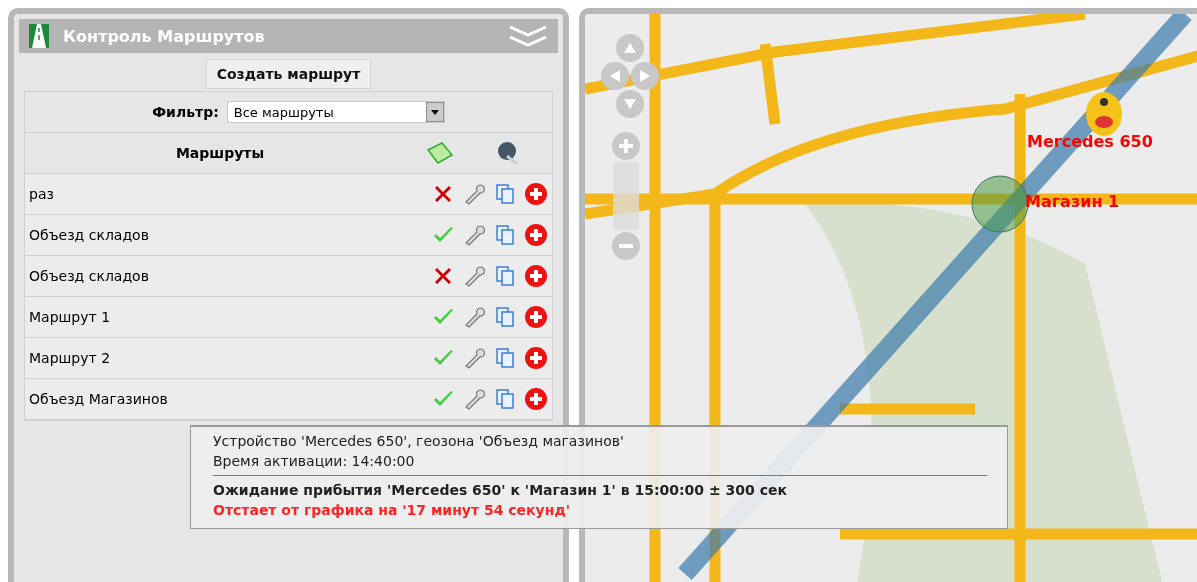 The height and width of the screenshot is (582, 1197). Describe the element at coordinates (1090, 141) in the screenshot. I see `vehicle-label: Mercedes 650` at that location.